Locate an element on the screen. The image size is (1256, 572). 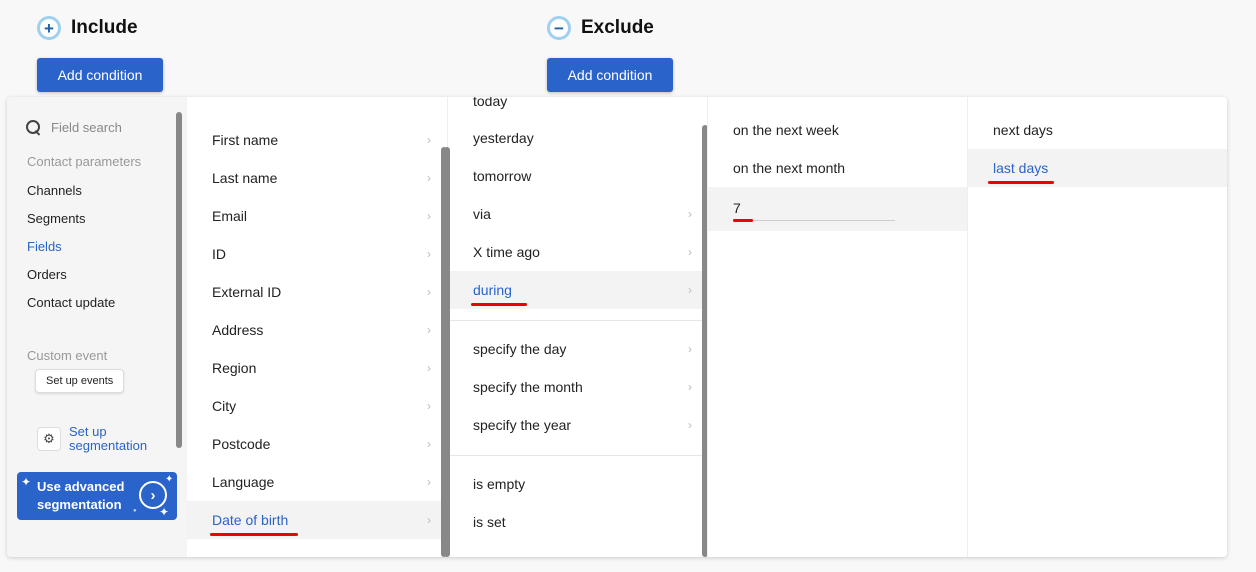
include-add-condition-button: Add condition is located at coordinates (100, 75).